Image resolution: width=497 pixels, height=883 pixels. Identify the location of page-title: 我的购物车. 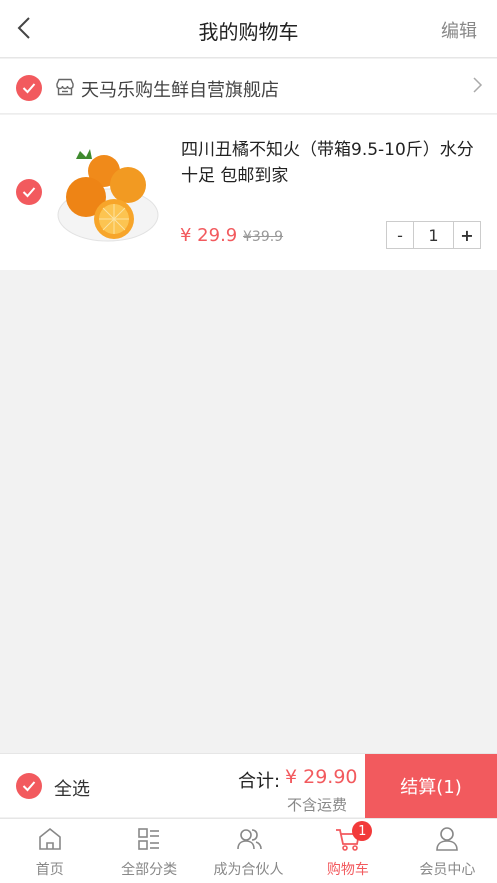
(248, 32).